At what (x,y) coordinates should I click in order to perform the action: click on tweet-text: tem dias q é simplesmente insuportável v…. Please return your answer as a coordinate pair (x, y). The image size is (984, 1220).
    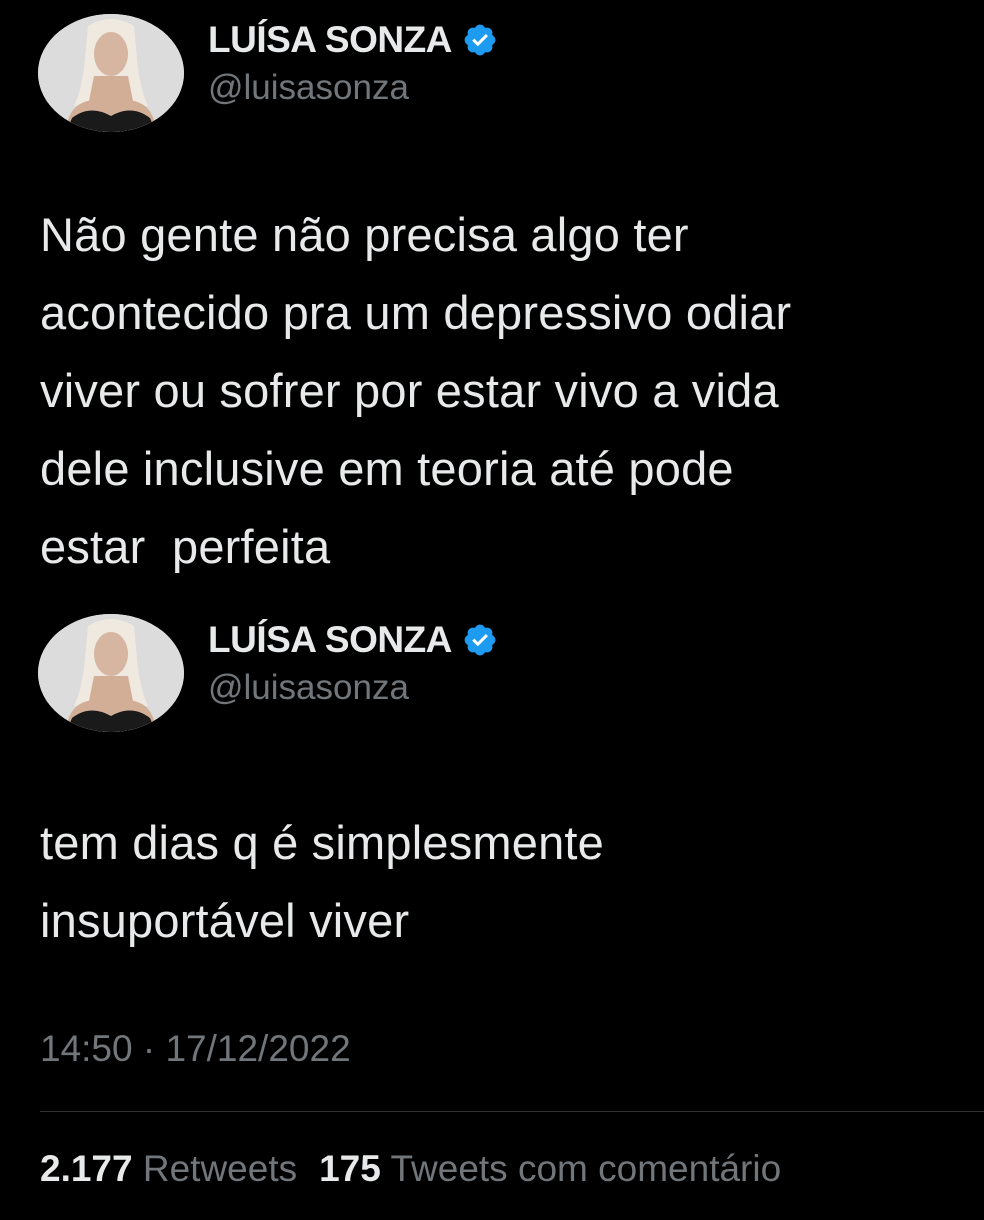
    Looking at the image, I should click on (322, 881).